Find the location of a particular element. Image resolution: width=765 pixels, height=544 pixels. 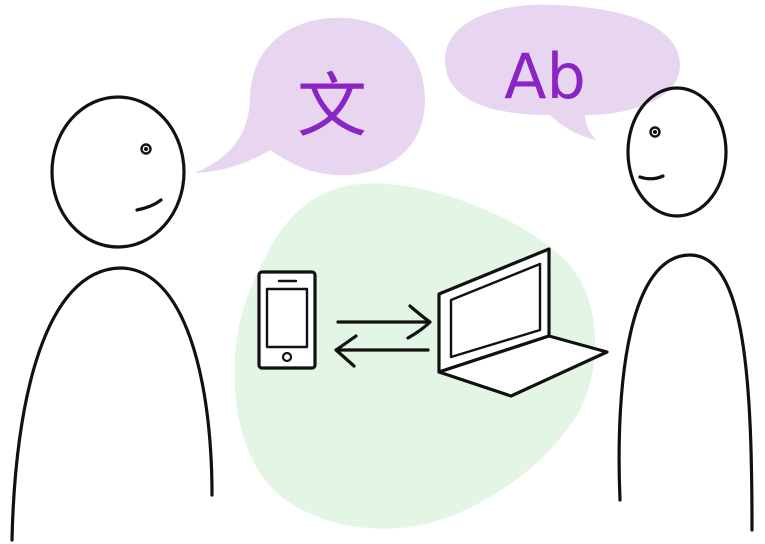

speech-bubble-left: 文 is located at coordinates (310, 96).